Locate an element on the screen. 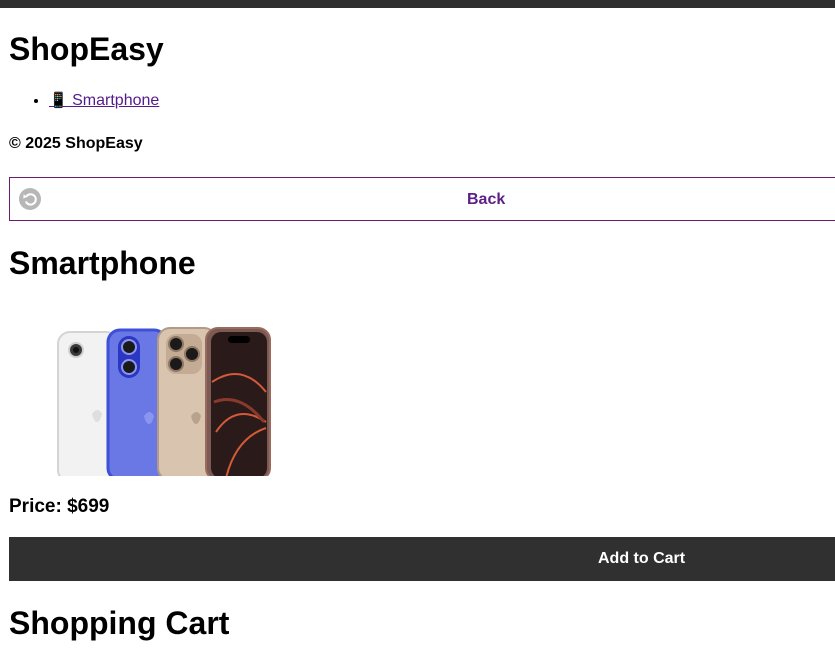 This screenshot has height=659, width=835. shopping-cart-title: Shopping Cart is located at coordinates (119, 623).